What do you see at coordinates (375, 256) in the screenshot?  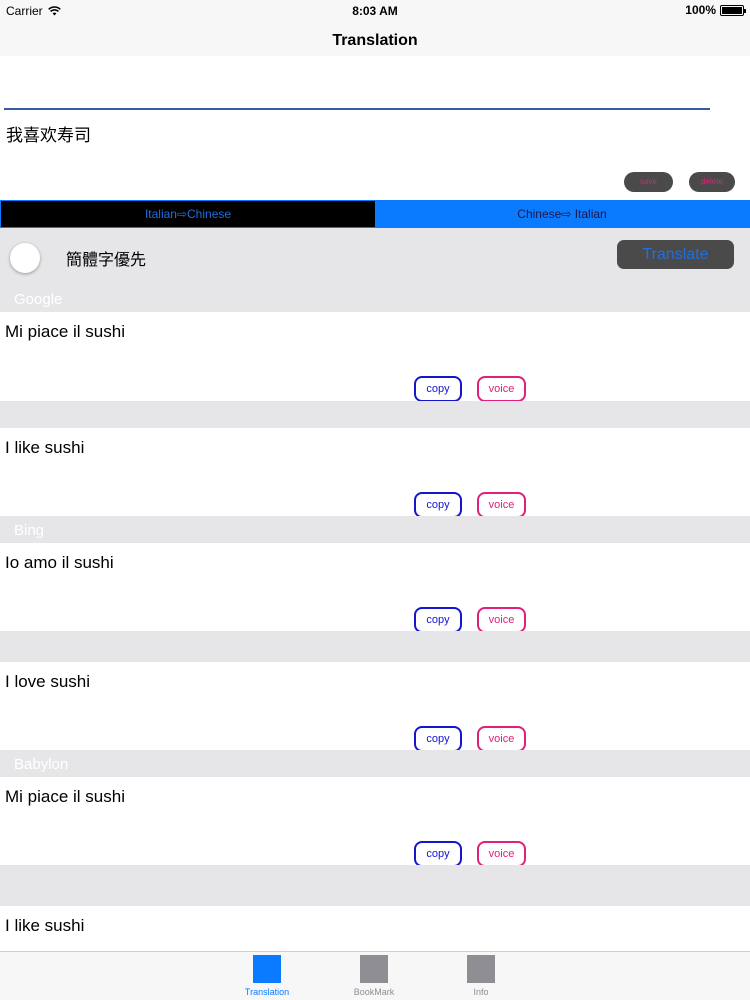 I see `options-row: 簡體字優先 Translate` at bounding box center [375, 256].